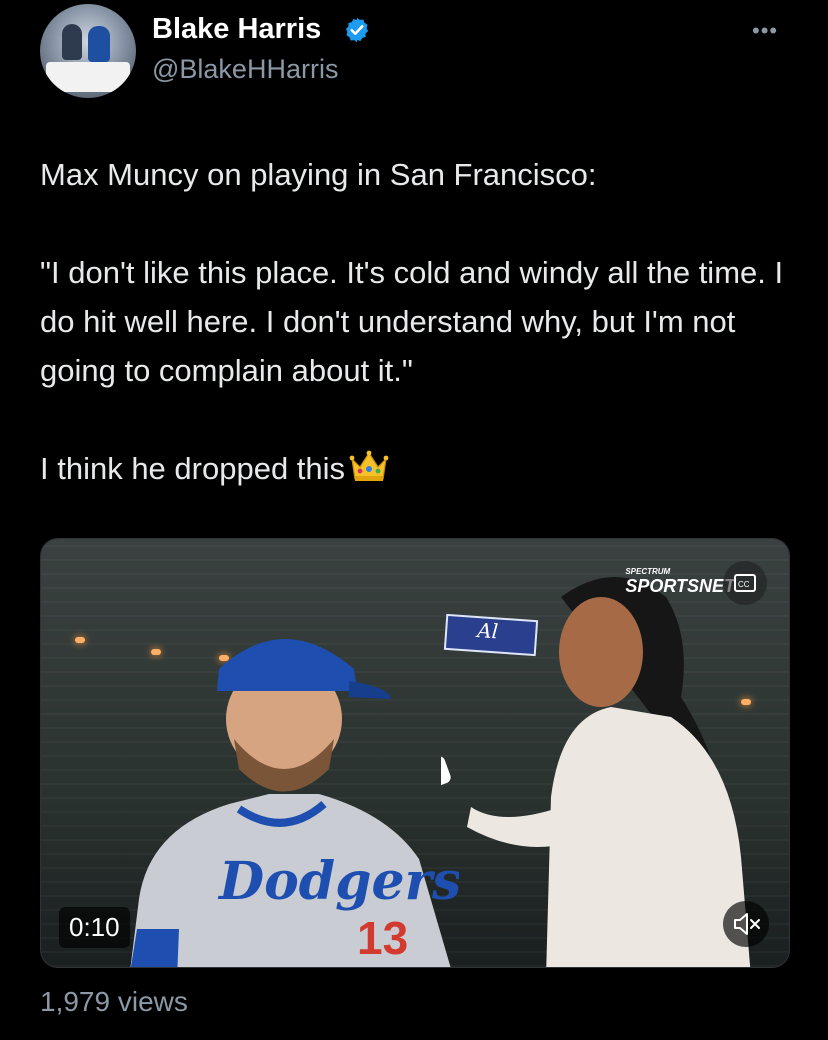 The image size is (828, 1040). What do you see at coordinates (245, 69) in the screenshot?
I see `user-handle: @BlakeHHarris` at bounding box center [245, 69].